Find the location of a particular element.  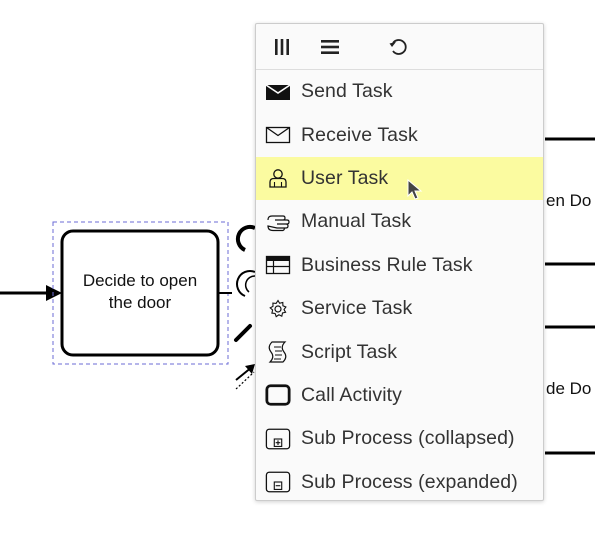

menu-item-send-task: Send Task is located at coordinates (399, 91).